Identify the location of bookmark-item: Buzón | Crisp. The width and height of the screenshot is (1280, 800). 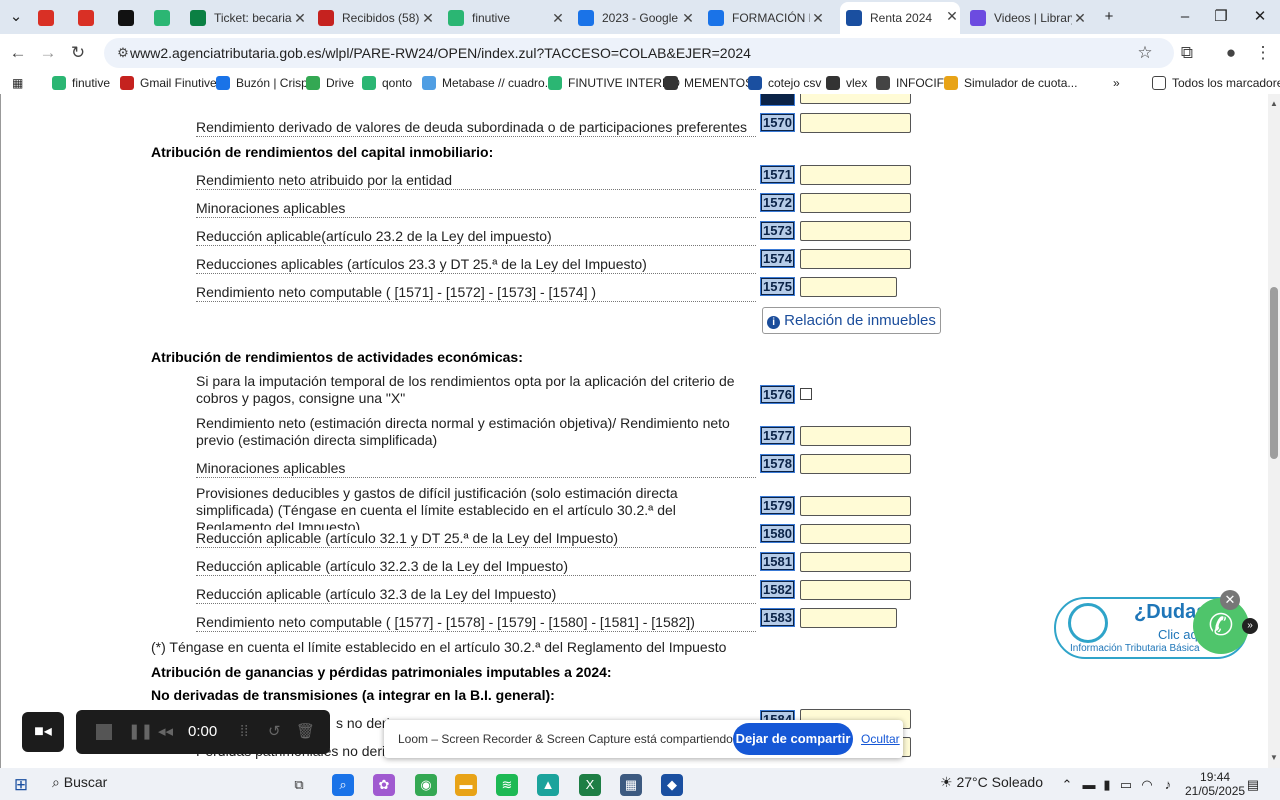
(262, 83).